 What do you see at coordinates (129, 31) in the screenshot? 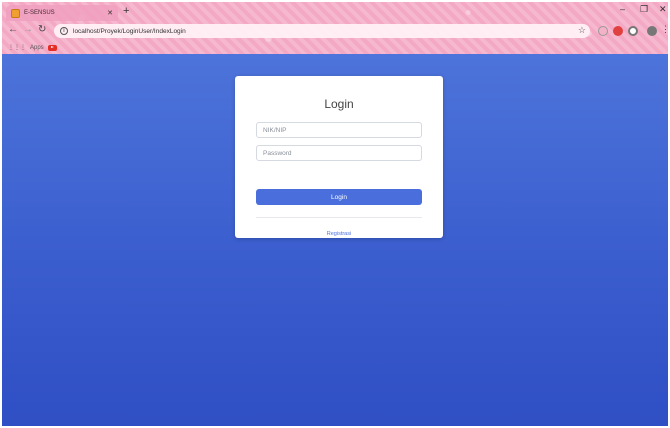
I see `url-text: localhost/Proyek/LoginUser/IndexLogin` at bounding box center [129, 31].